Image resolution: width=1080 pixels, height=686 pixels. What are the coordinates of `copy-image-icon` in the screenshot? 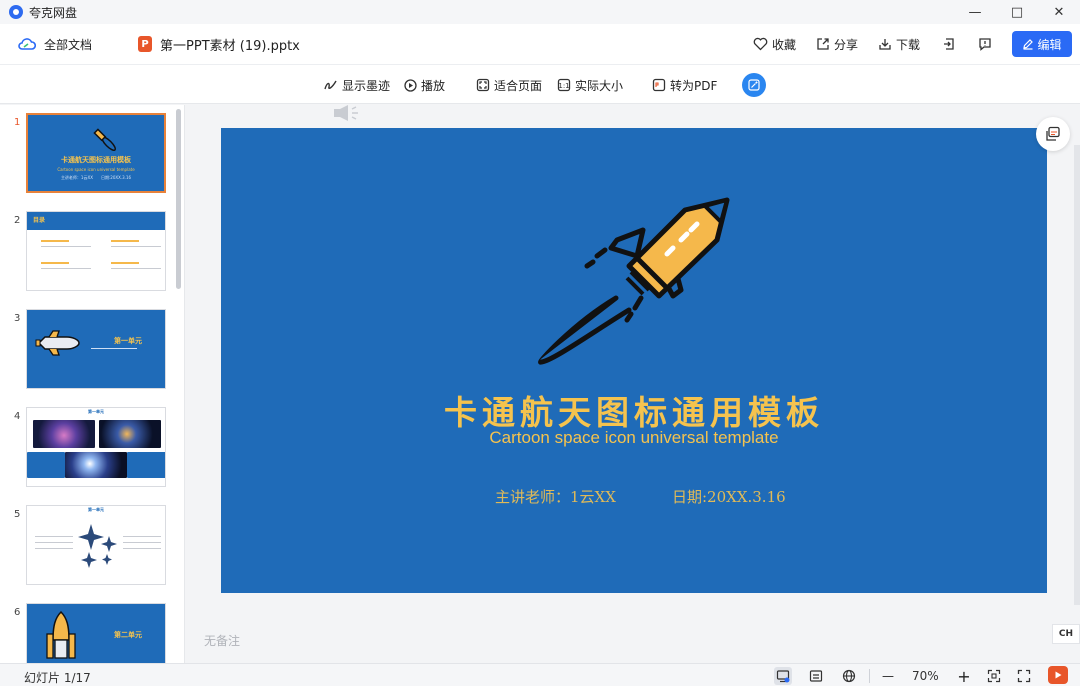 It's located at (1053, 133).